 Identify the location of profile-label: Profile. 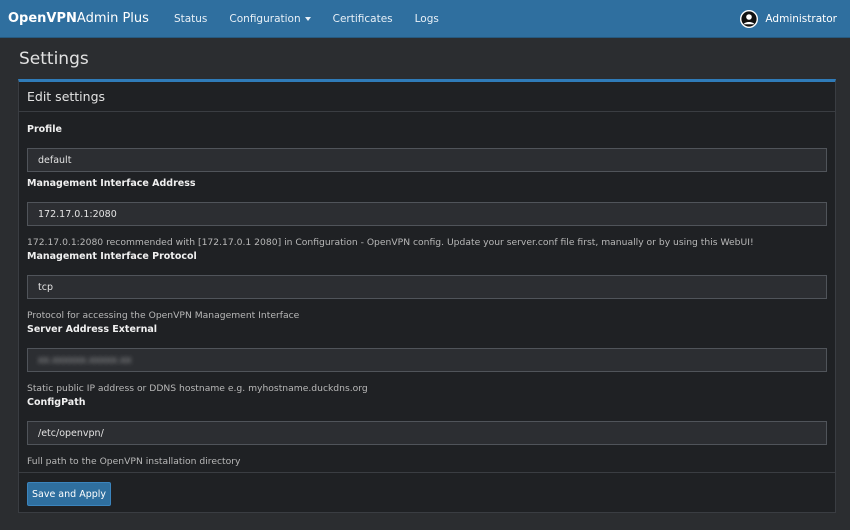
(44, 129).